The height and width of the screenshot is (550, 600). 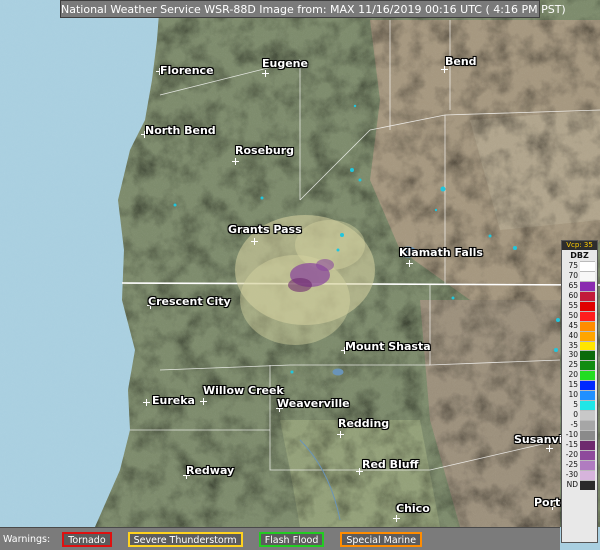 I want to click on legend-value: 0, so click(x=575, y=415).